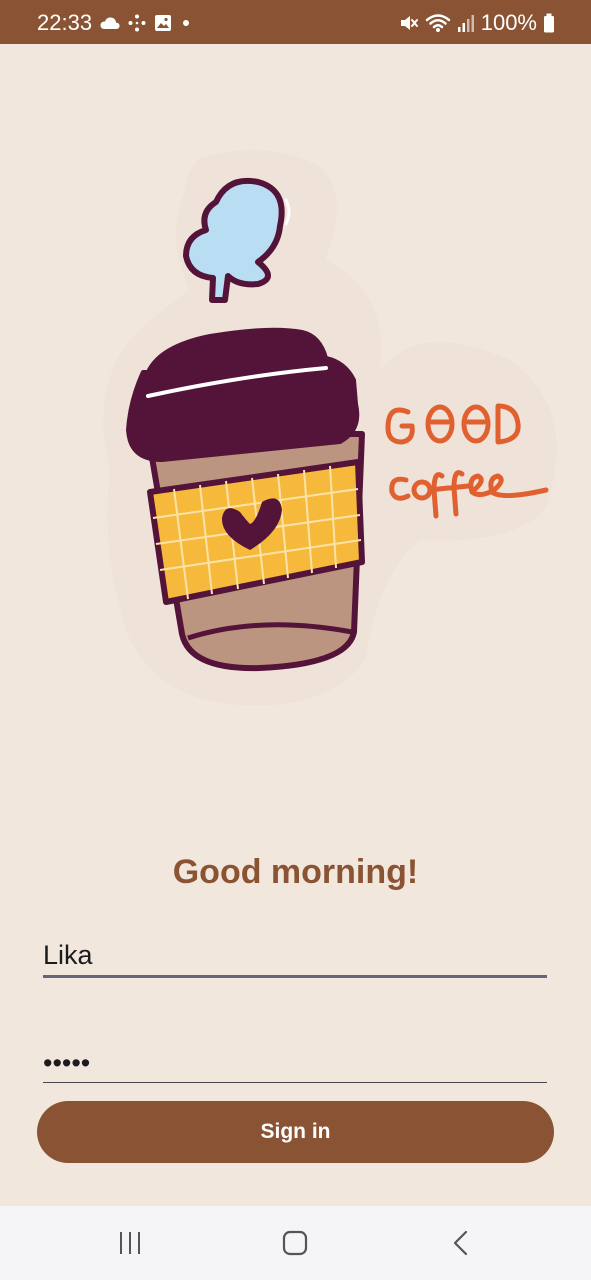  I want to click on signal-icon, so click(465, 23).